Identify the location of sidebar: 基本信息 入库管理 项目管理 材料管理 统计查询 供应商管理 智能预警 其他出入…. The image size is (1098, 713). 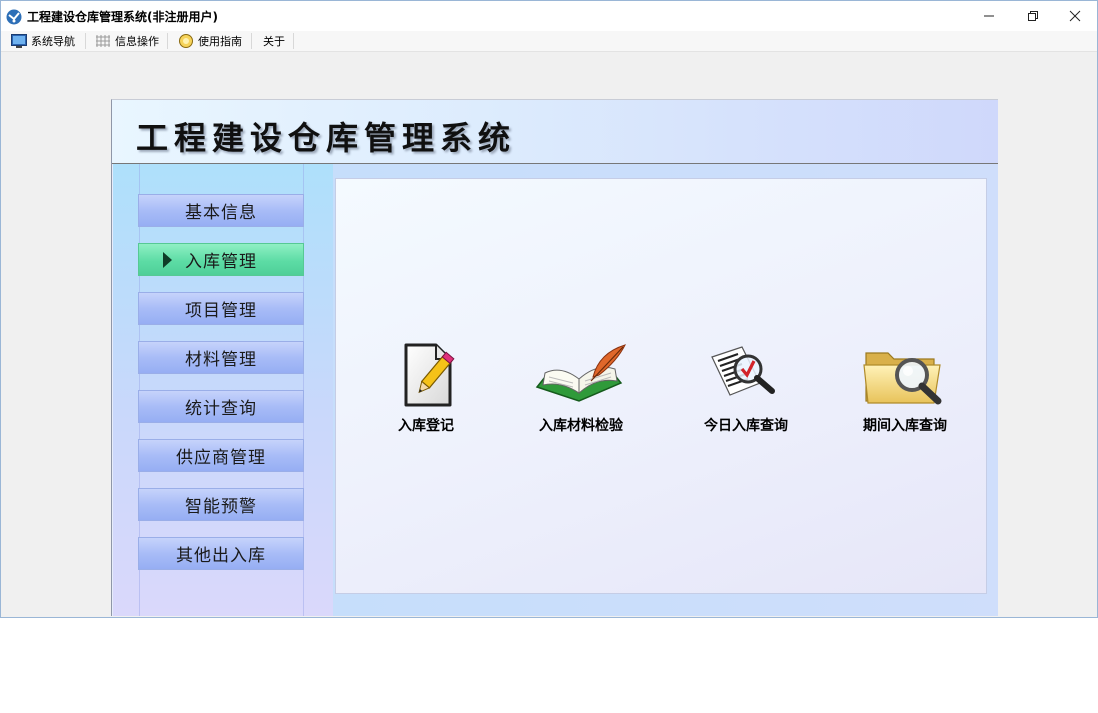
(223, 390).